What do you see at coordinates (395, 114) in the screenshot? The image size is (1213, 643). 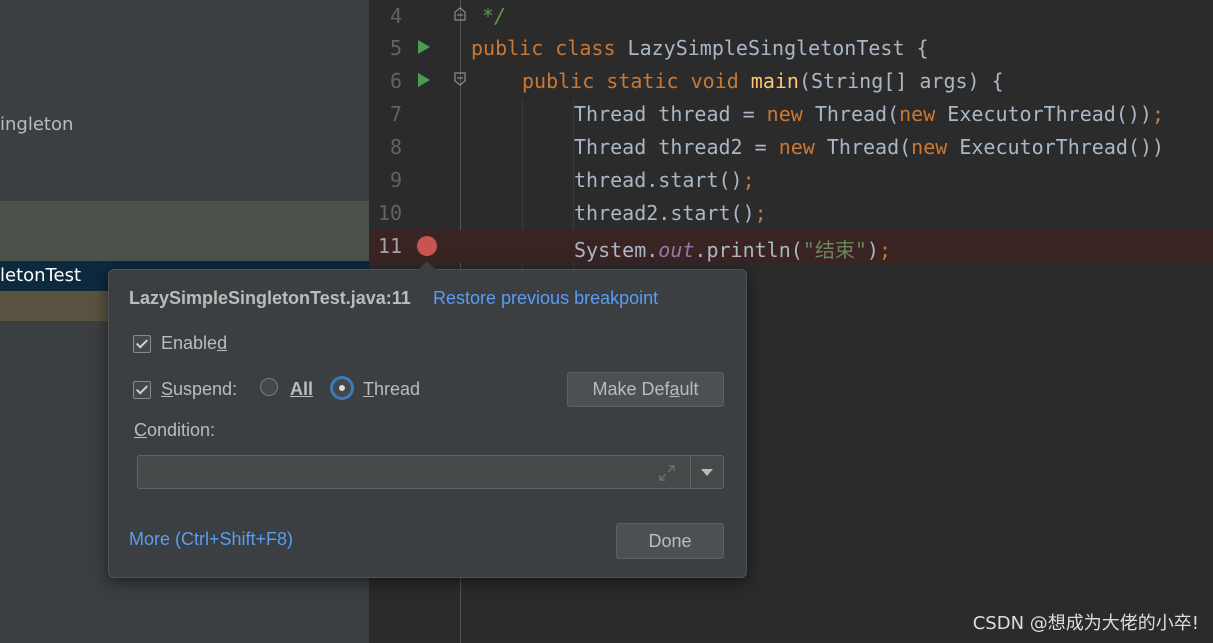 I see `line-number: 7` at bounding box center [395, 114].